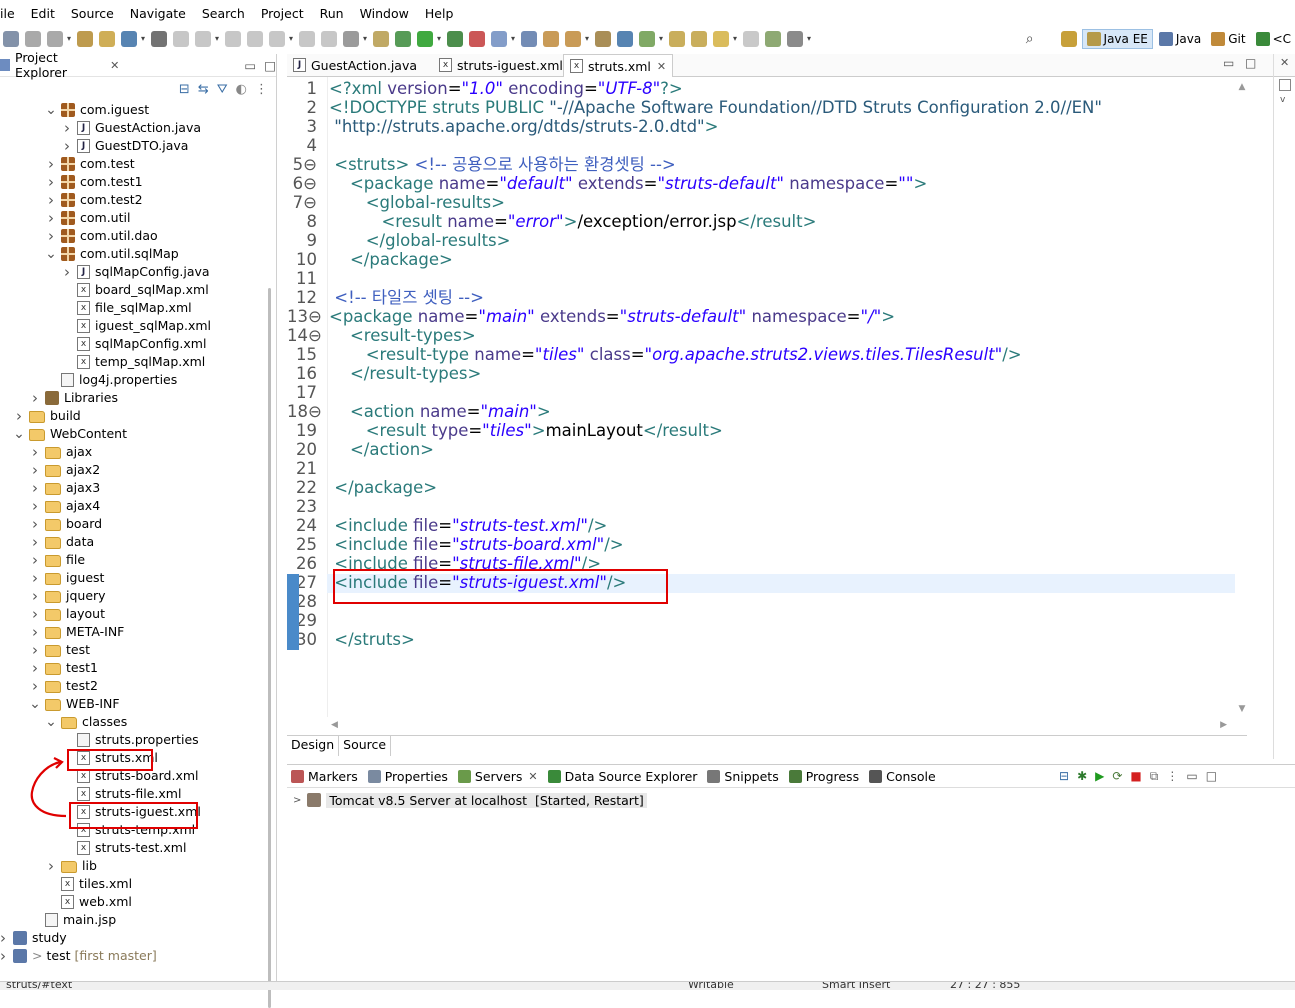  I want to click on folder-item: › build, so click(47, 416).